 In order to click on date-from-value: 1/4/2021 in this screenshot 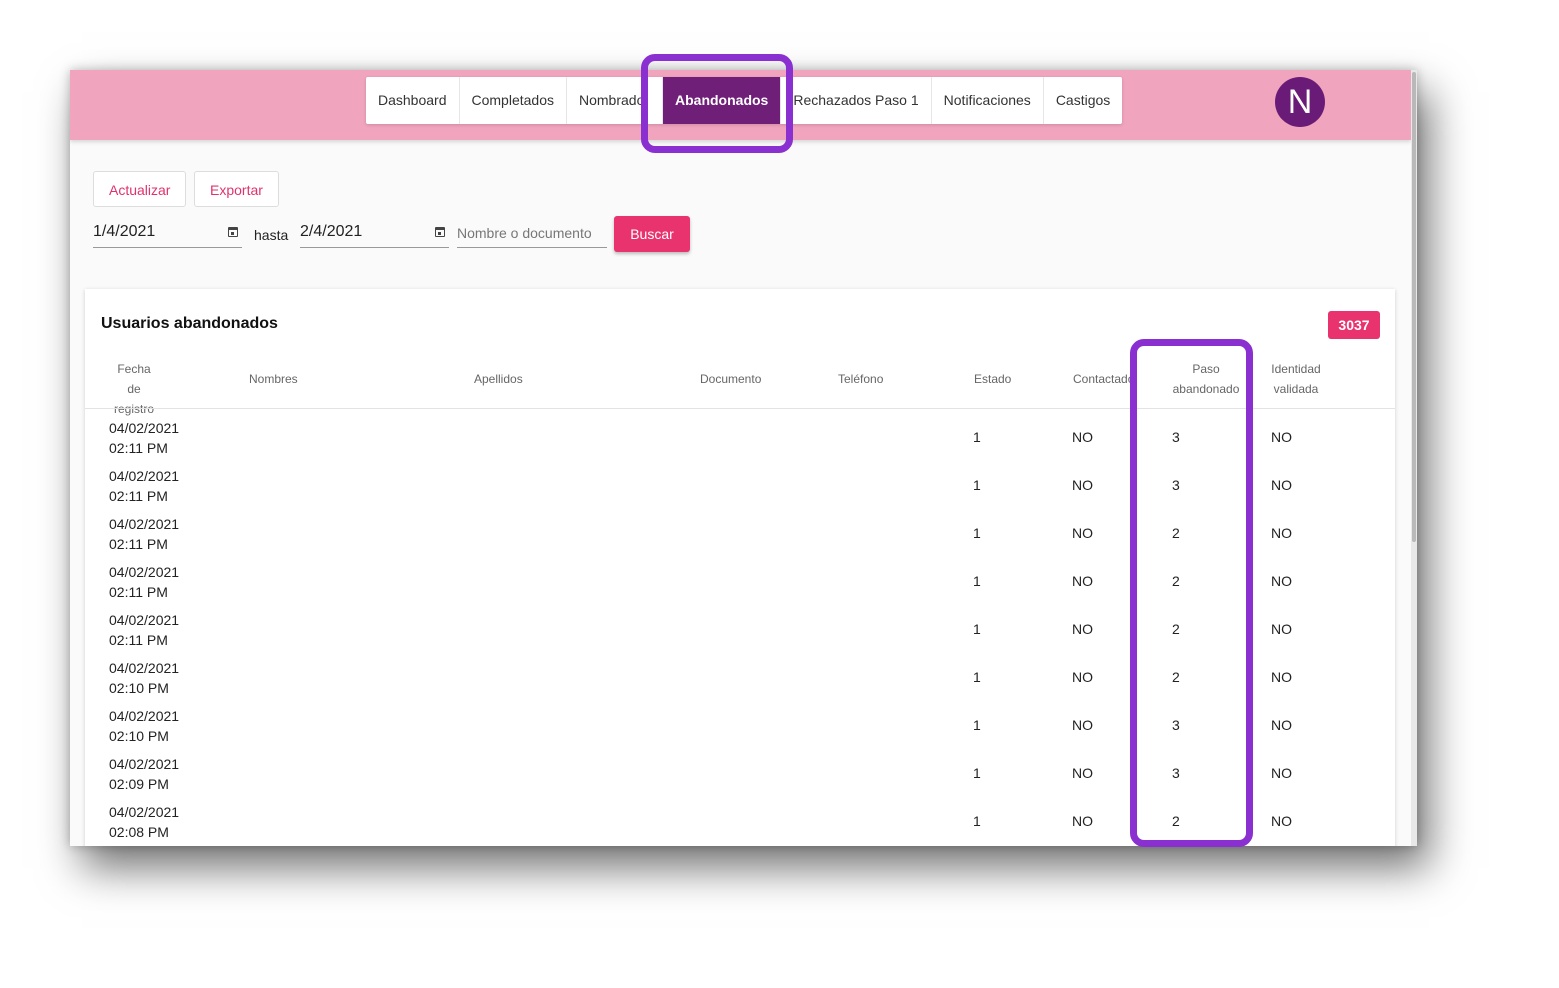, I will do `click(124, 231)`.